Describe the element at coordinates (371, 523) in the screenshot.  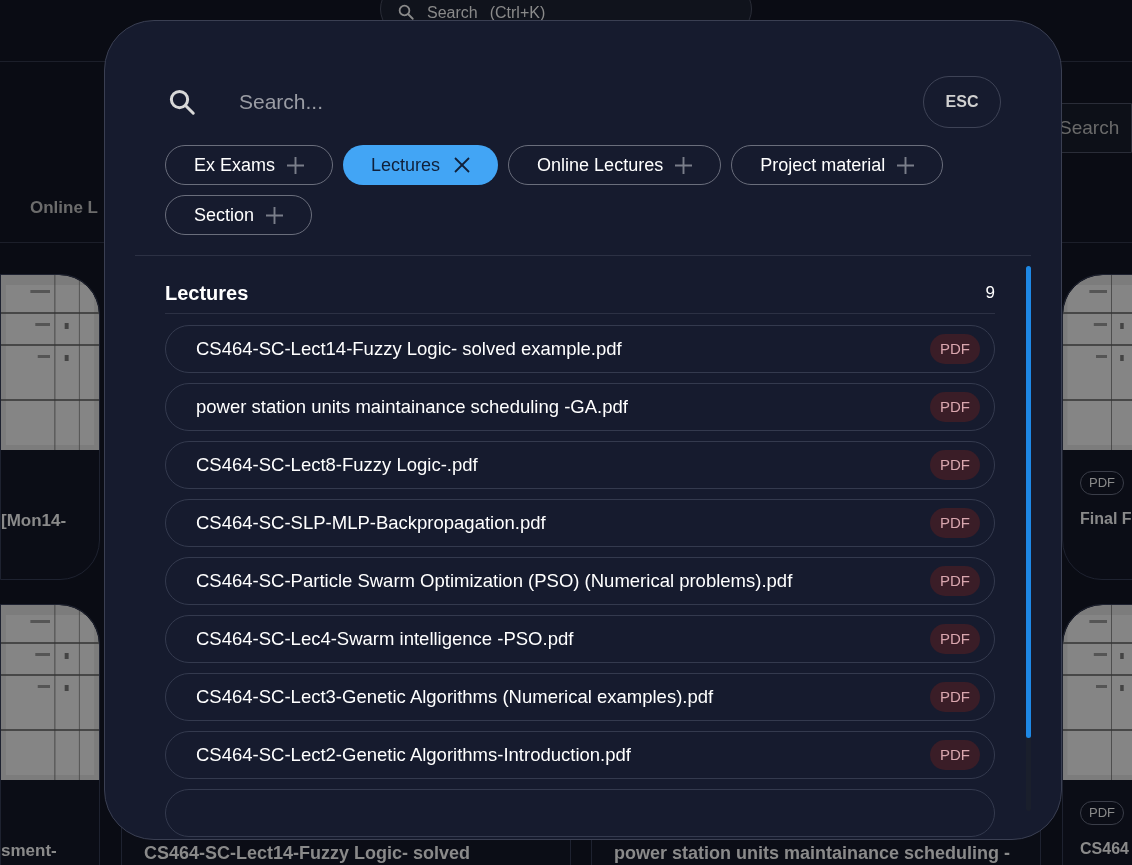
I see `result-name: CS464-SC-SLP-MLP-Backpropagation.pdf` at that location.